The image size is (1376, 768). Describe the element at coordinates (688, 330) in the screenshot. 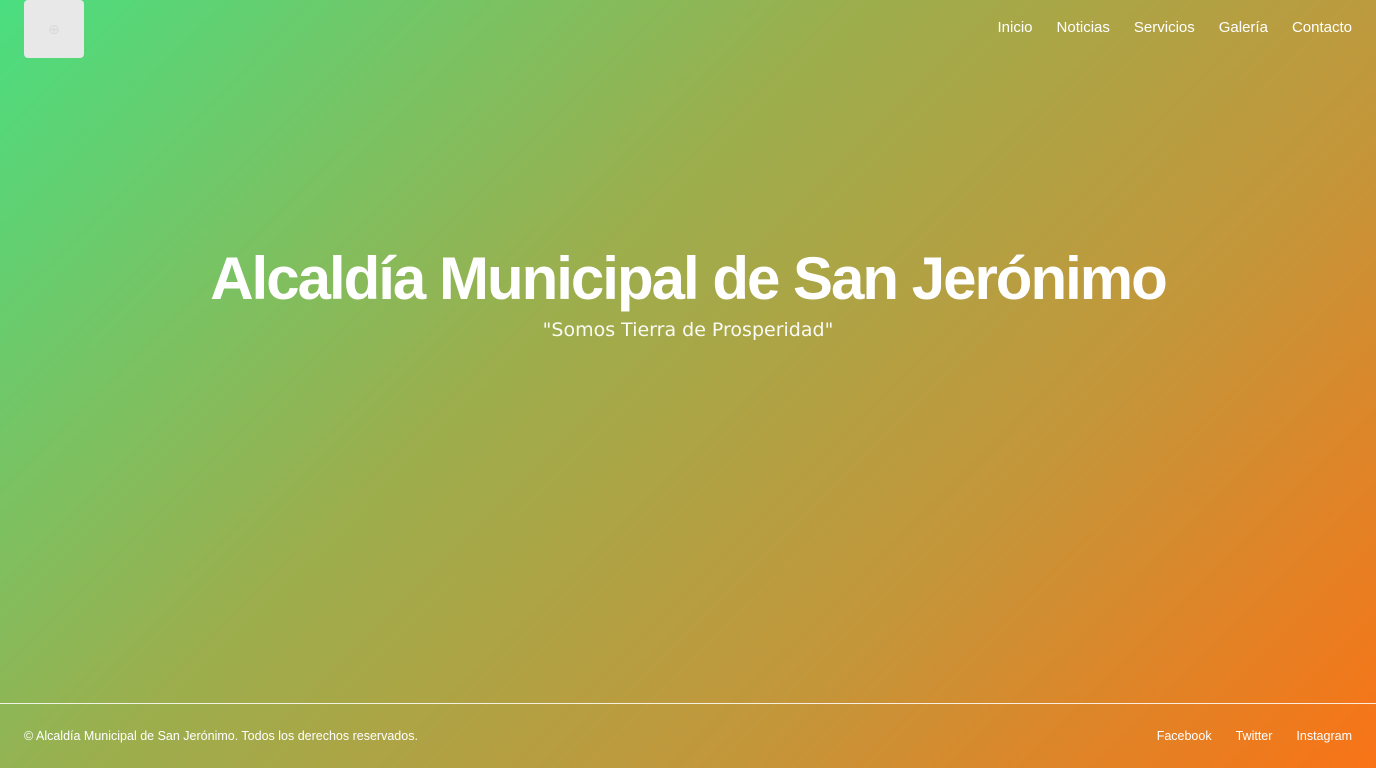

I see `slogan: "Somos Tierra de Prosperidad"` at that location.